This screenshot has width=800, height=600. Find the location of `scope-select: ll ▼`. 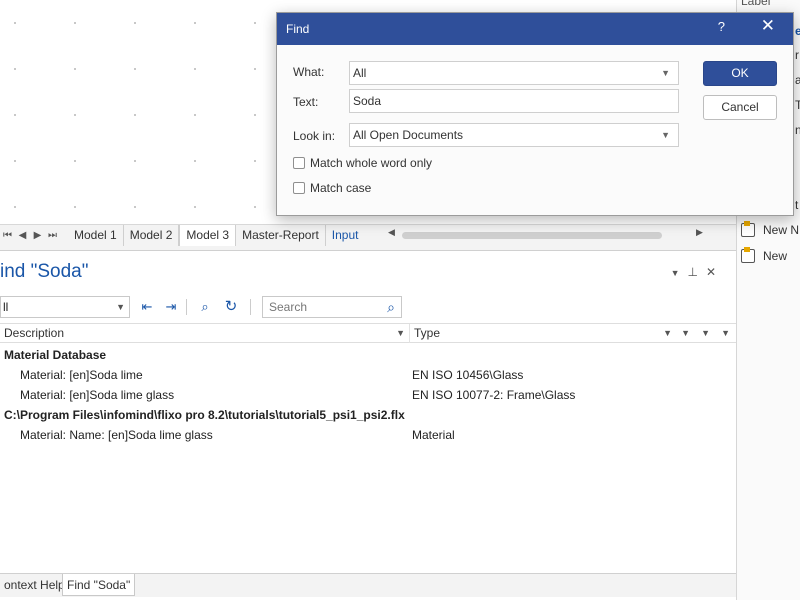

scope-select: ll ▼ is located at coordinates (65, 307).